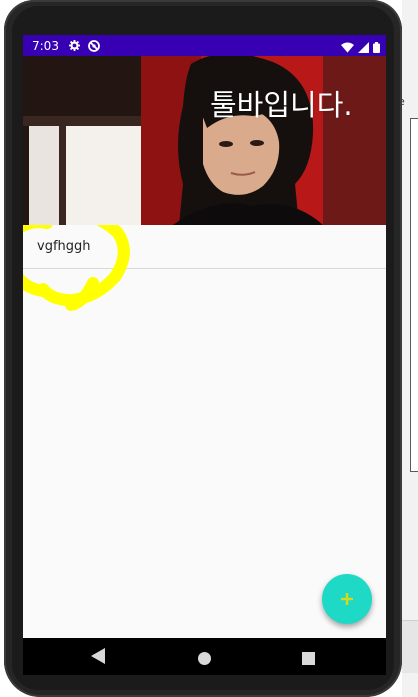 This screenshot has width=418, height=697. Describe the element at coordinates (64, 246) in the screenshot. I see `list-item-label: vgfhggh` at that location.